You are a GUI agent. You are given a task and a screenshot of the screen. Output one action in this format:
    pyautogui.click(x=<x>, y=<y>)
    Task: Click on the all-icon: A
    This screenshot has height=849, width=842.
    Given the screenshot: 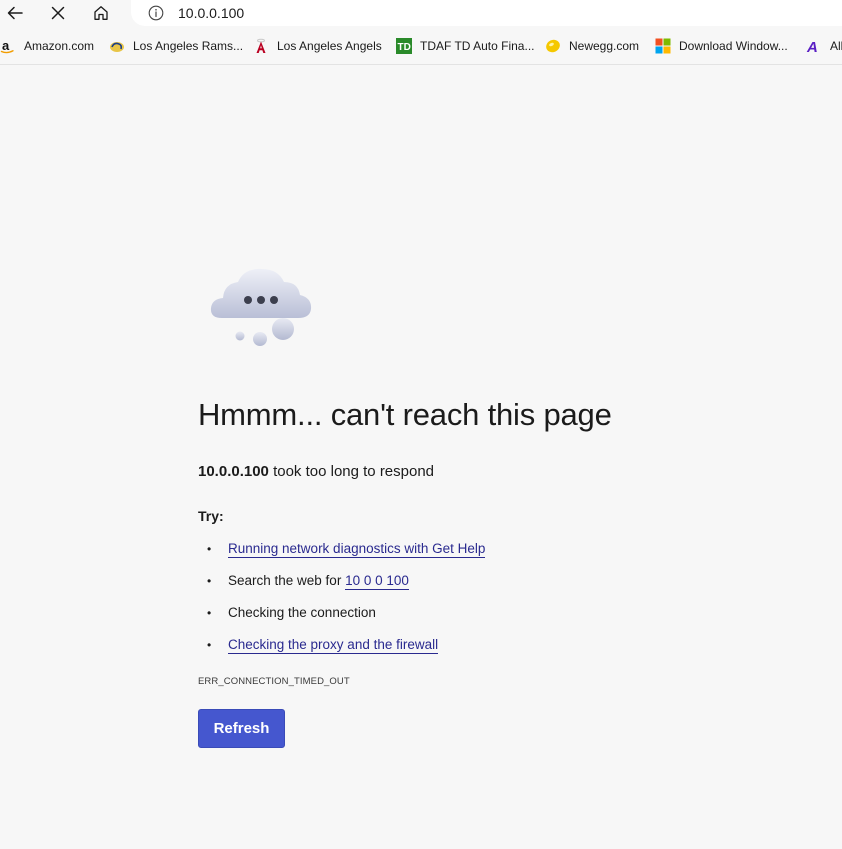 What is the action you would take?
    pyautogui.click(x=814, y=46)
    